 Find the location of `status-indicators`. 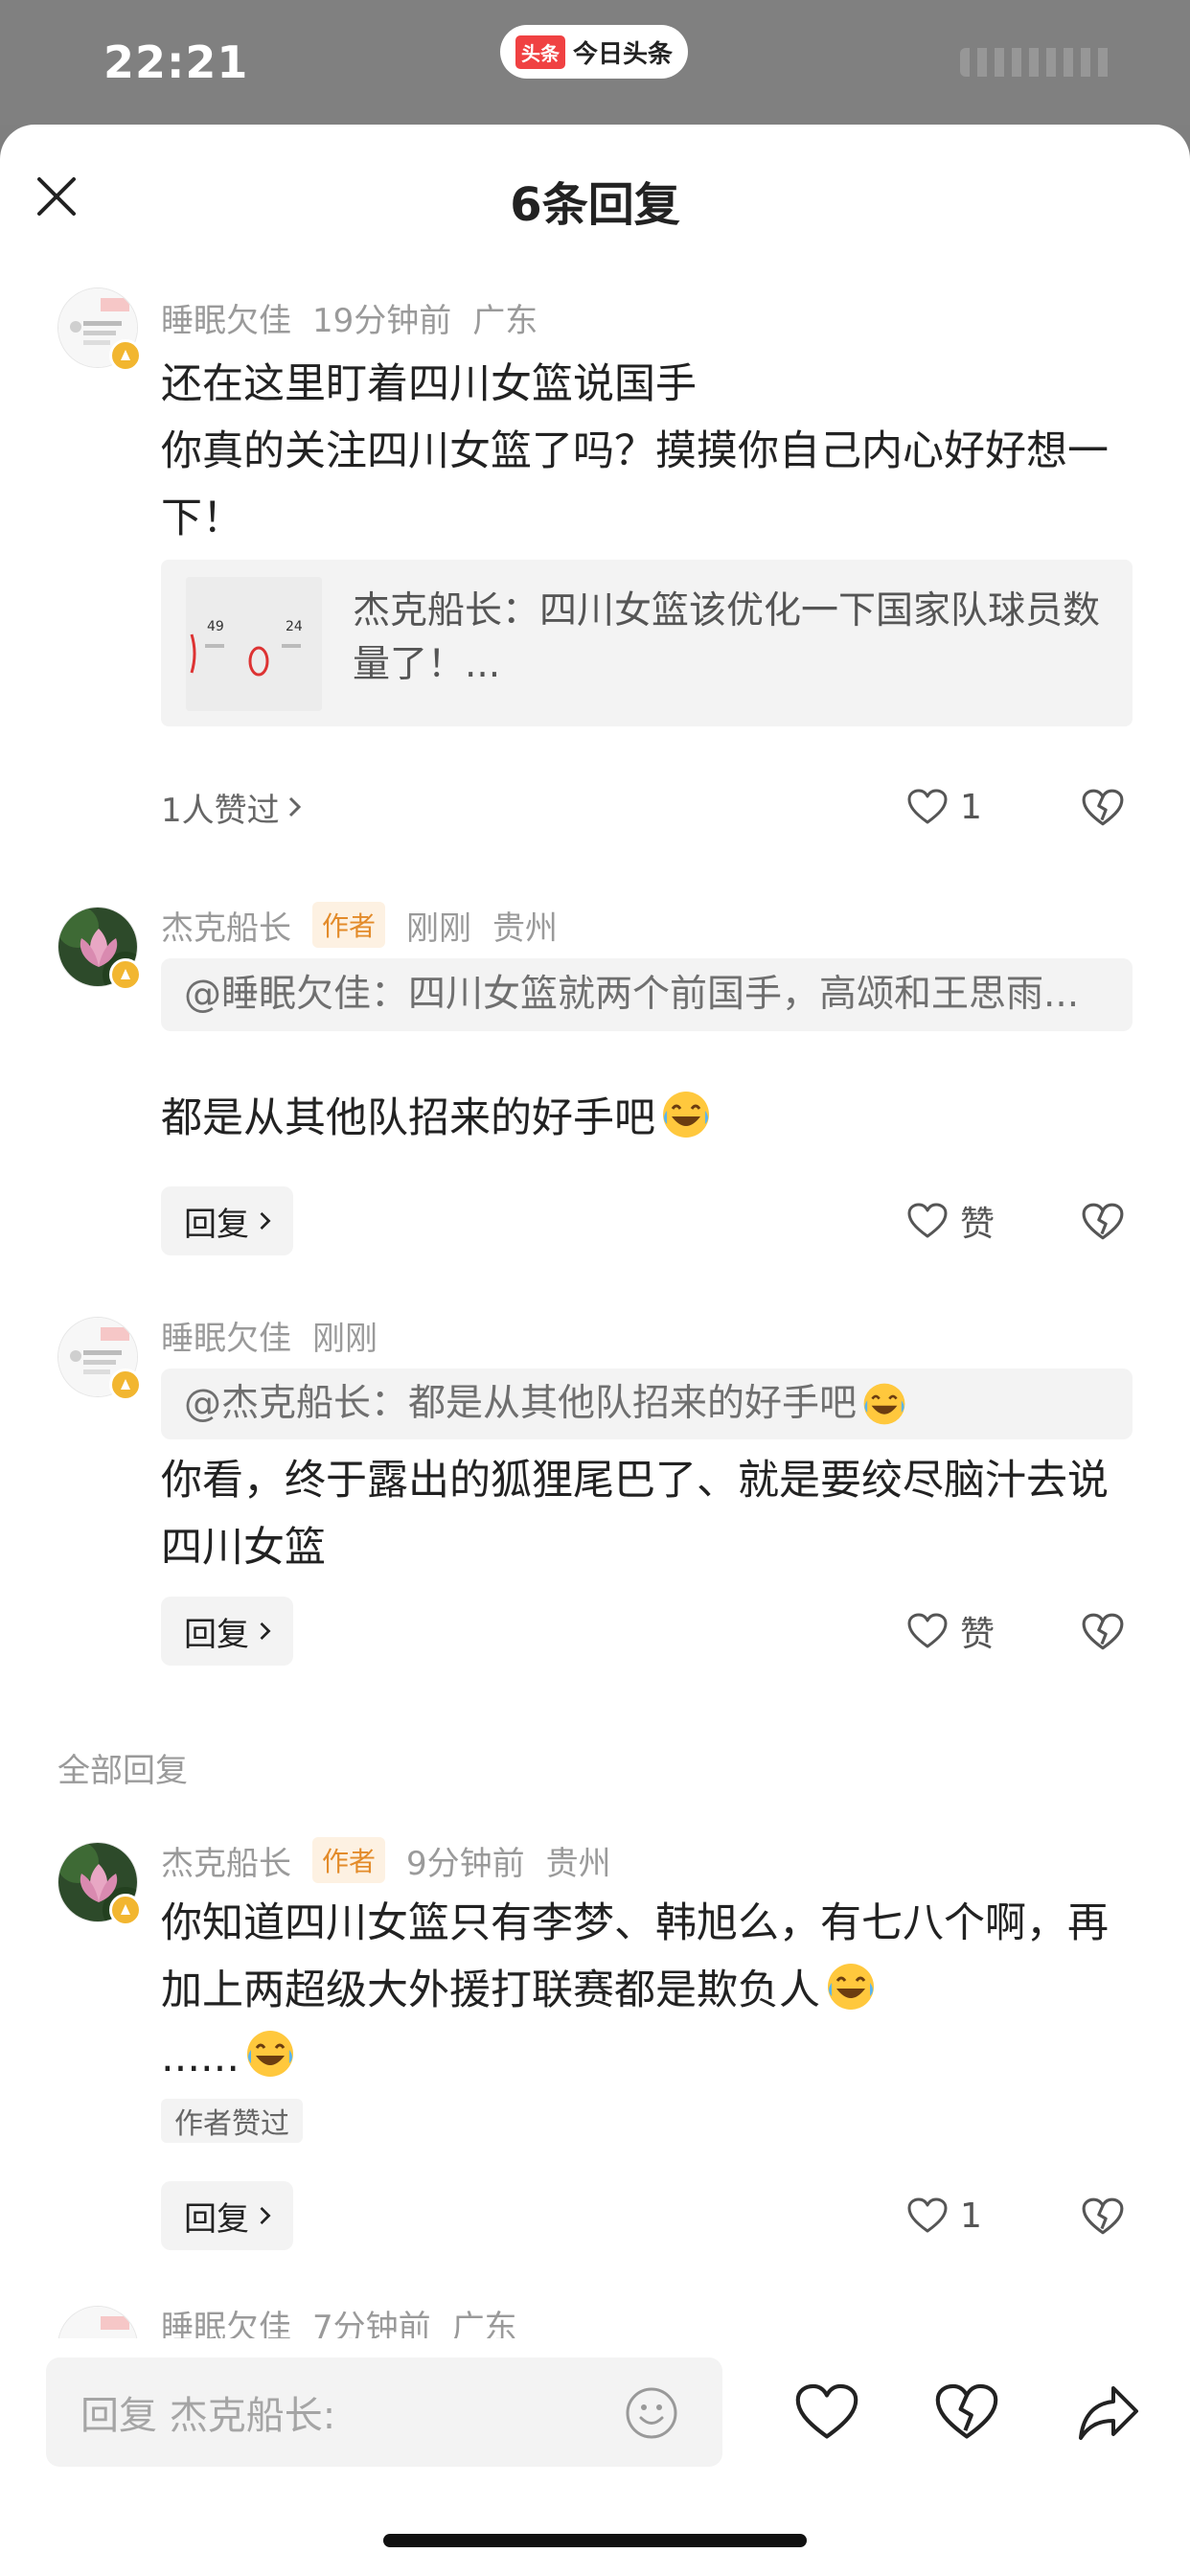

status-indicators is located at coordinates (1037, 63).